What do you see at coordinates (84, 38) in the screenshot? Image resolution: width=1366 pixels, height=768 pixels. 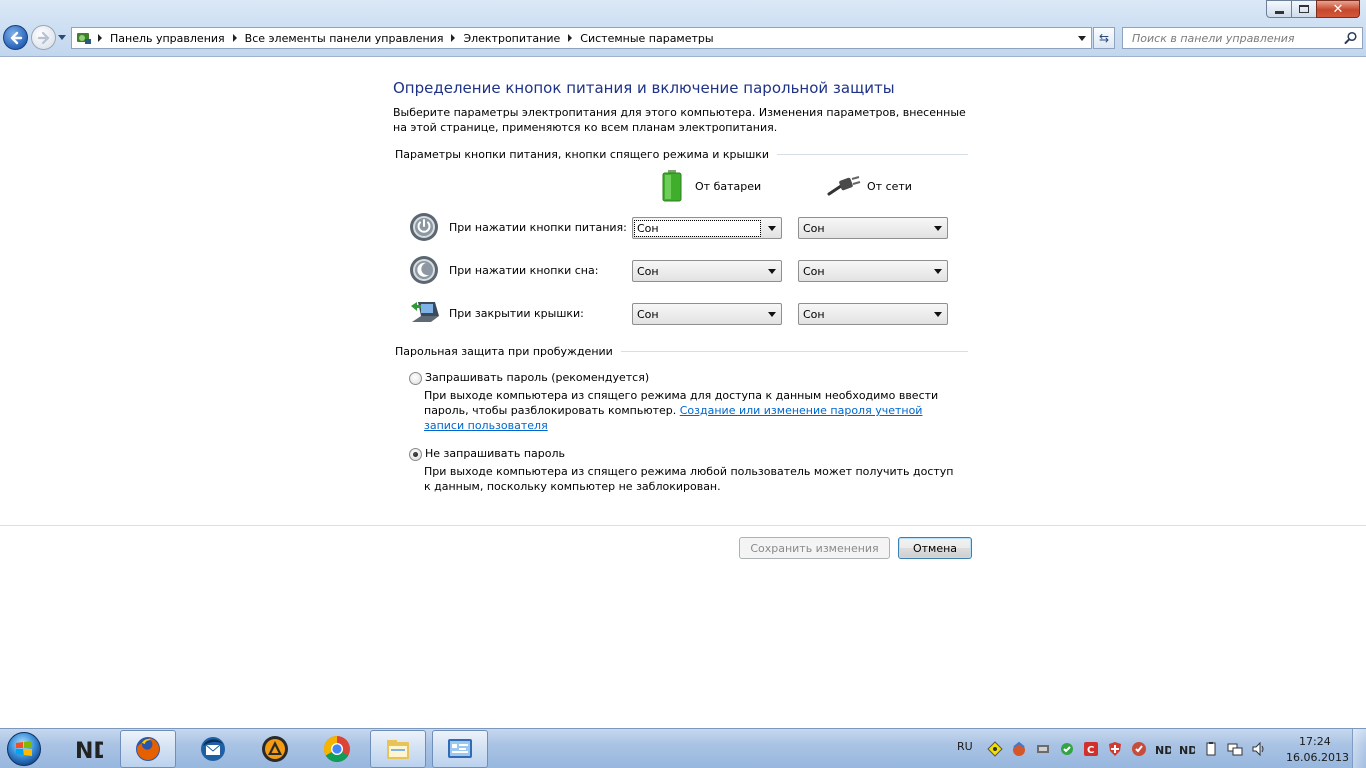 I see `control-panel-icon` at bounding box center [84, 38].